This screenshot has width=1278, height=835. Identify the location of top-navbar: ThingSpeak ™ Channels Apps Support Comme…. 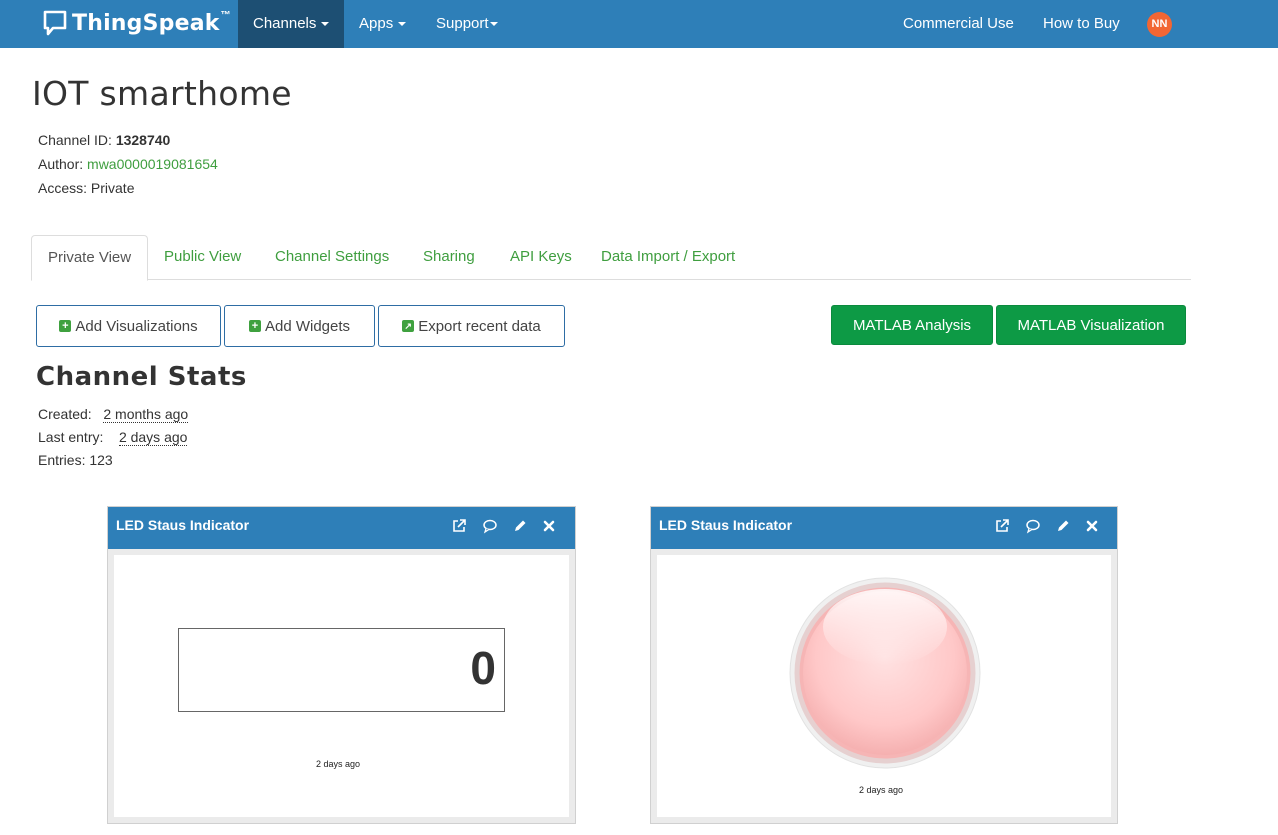
(639, 24).